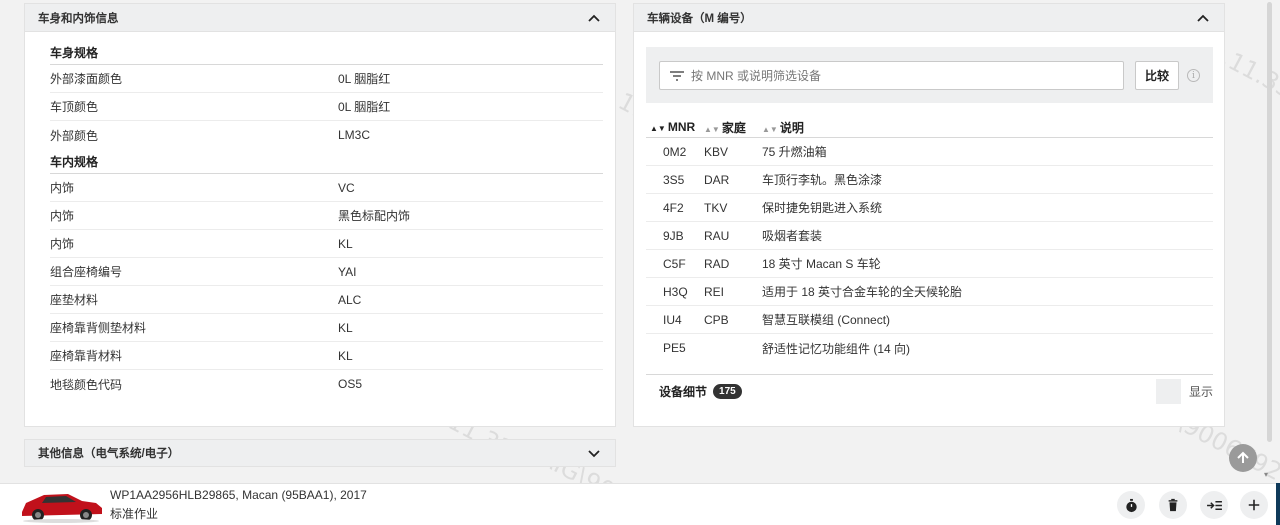 This screenshot has height=525, width=1280. Describe the element at coordinates (929, 348) in the screenshot. I see `table-row: PE5 舒适性记忆功能组件 (14 向)` at that location.